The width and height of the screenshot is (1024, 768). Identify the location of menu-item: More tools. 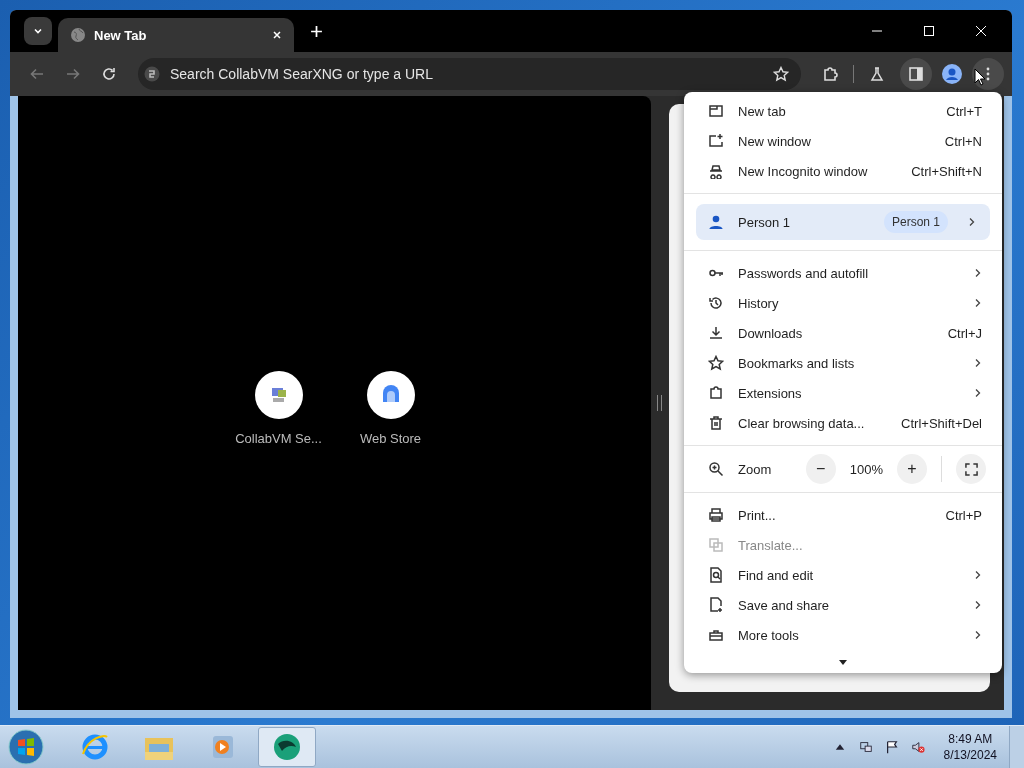
(843, 635).